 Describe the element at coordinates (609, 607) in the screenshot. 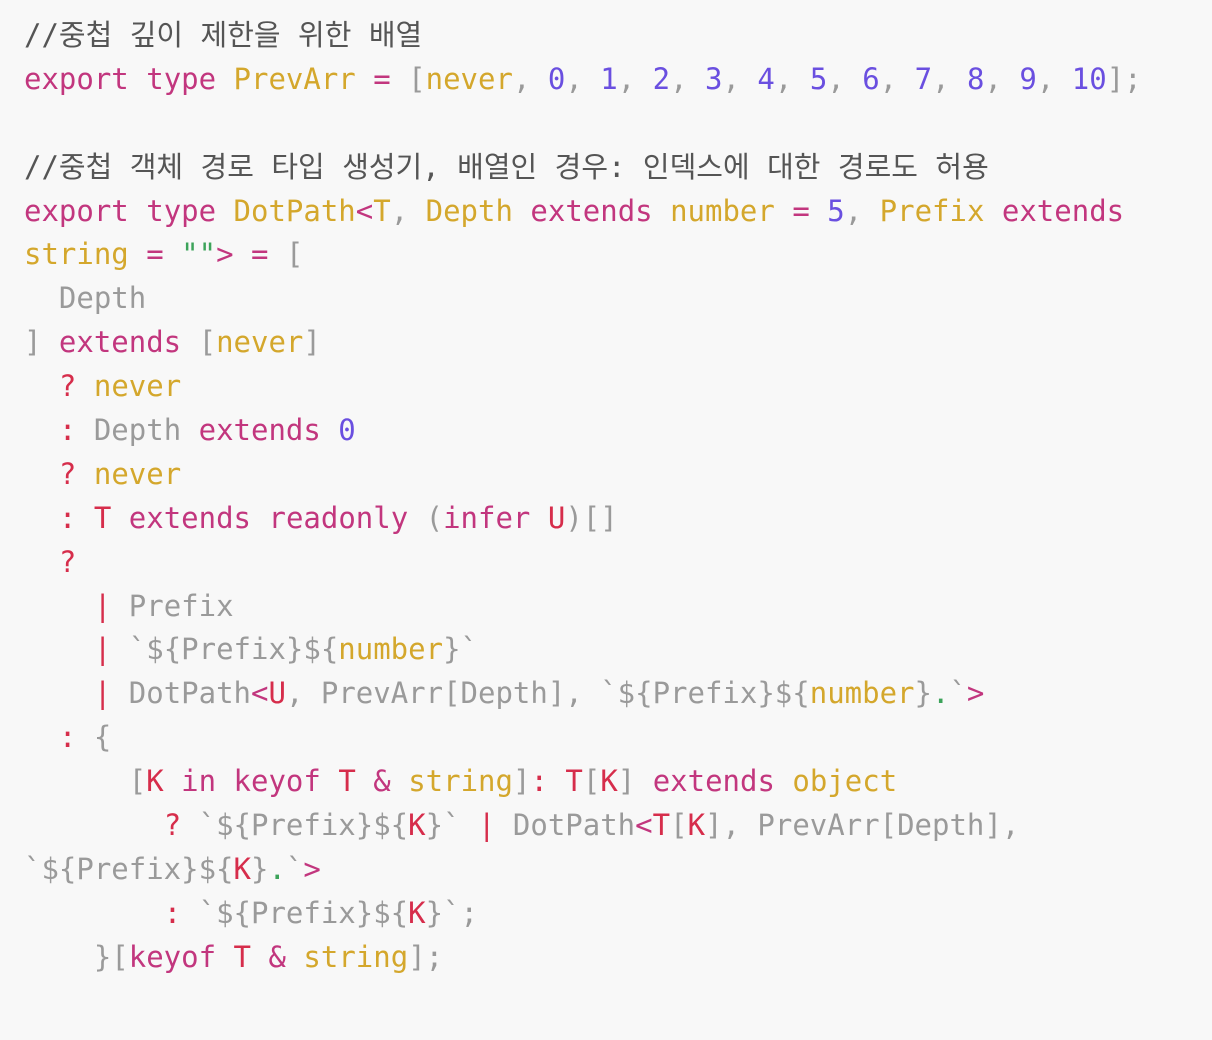

I see `code-line: | Prefix` at that location.